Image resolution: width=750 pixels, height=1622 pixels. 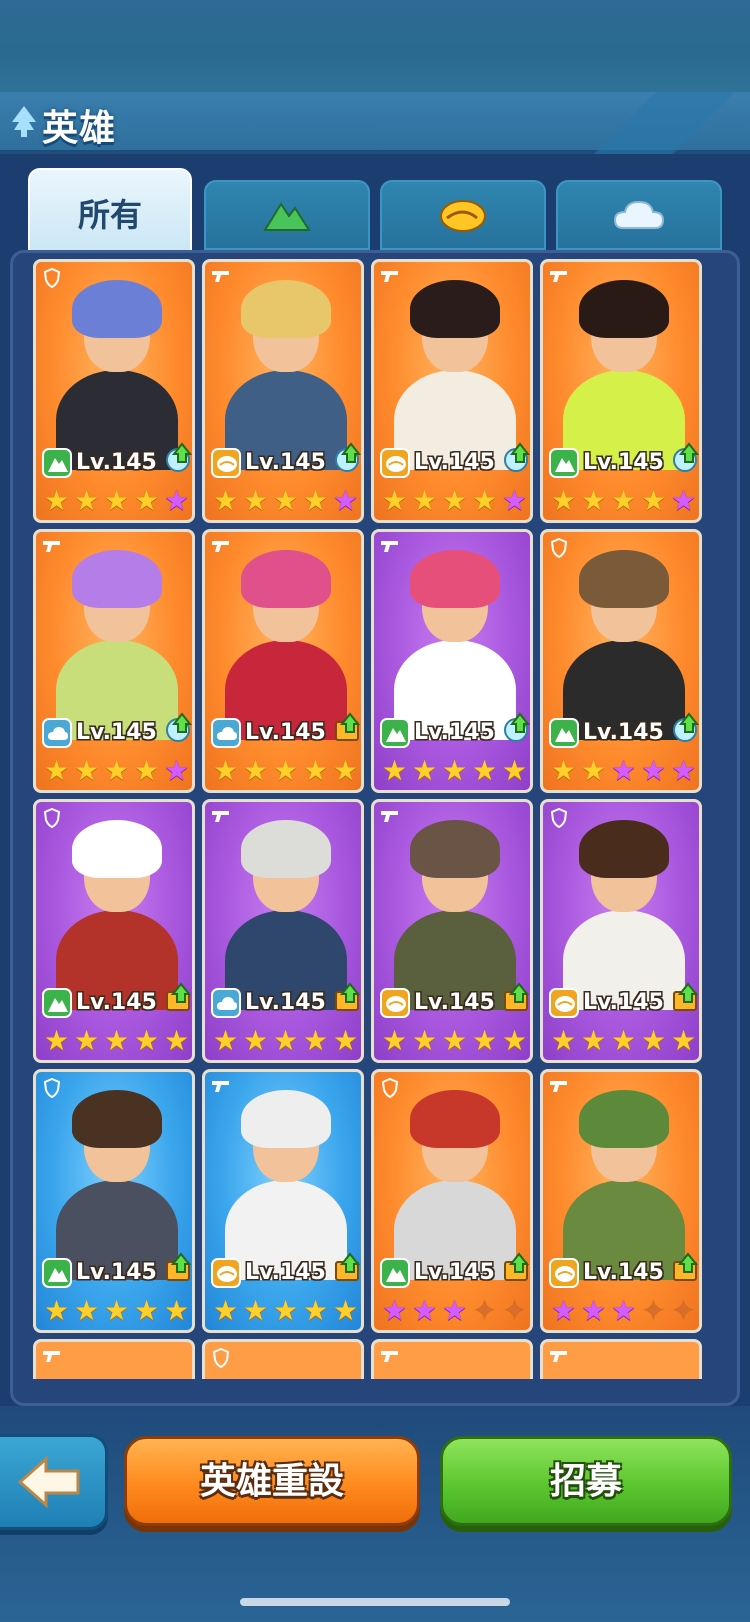 I want to click on tab-sand, so click(x=463, y=215).